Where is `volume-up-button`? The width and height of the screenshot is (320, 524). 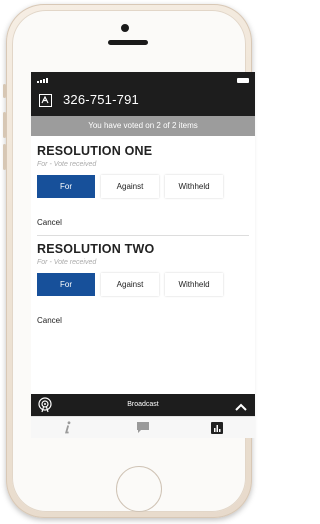 volume-up-button is located at coordinates (4, 125).